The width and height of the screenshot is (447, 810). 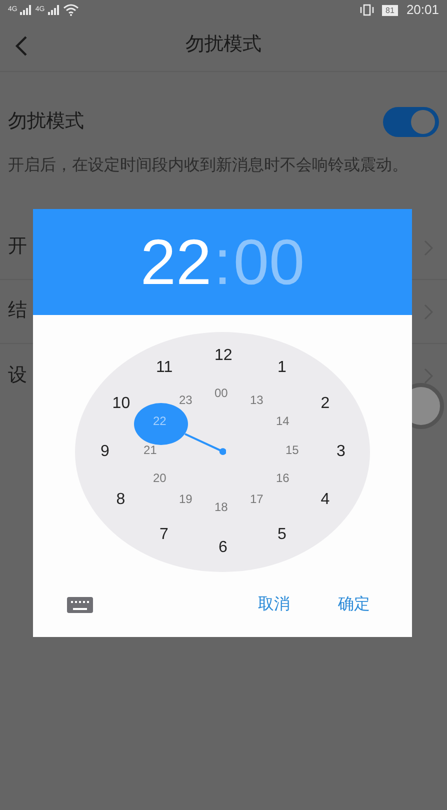 What do you see at coordinates (390, 10) in the screenshot?
I see `battery-indicator: 81` at bounding box center [390, 10].